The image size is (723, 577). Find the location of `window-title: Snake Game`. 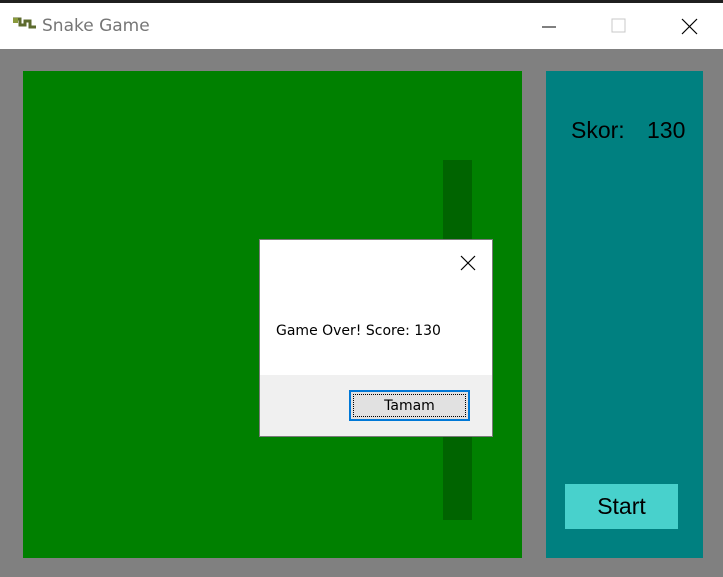

window-title: Snake Game is located at coordinates (96, 26).